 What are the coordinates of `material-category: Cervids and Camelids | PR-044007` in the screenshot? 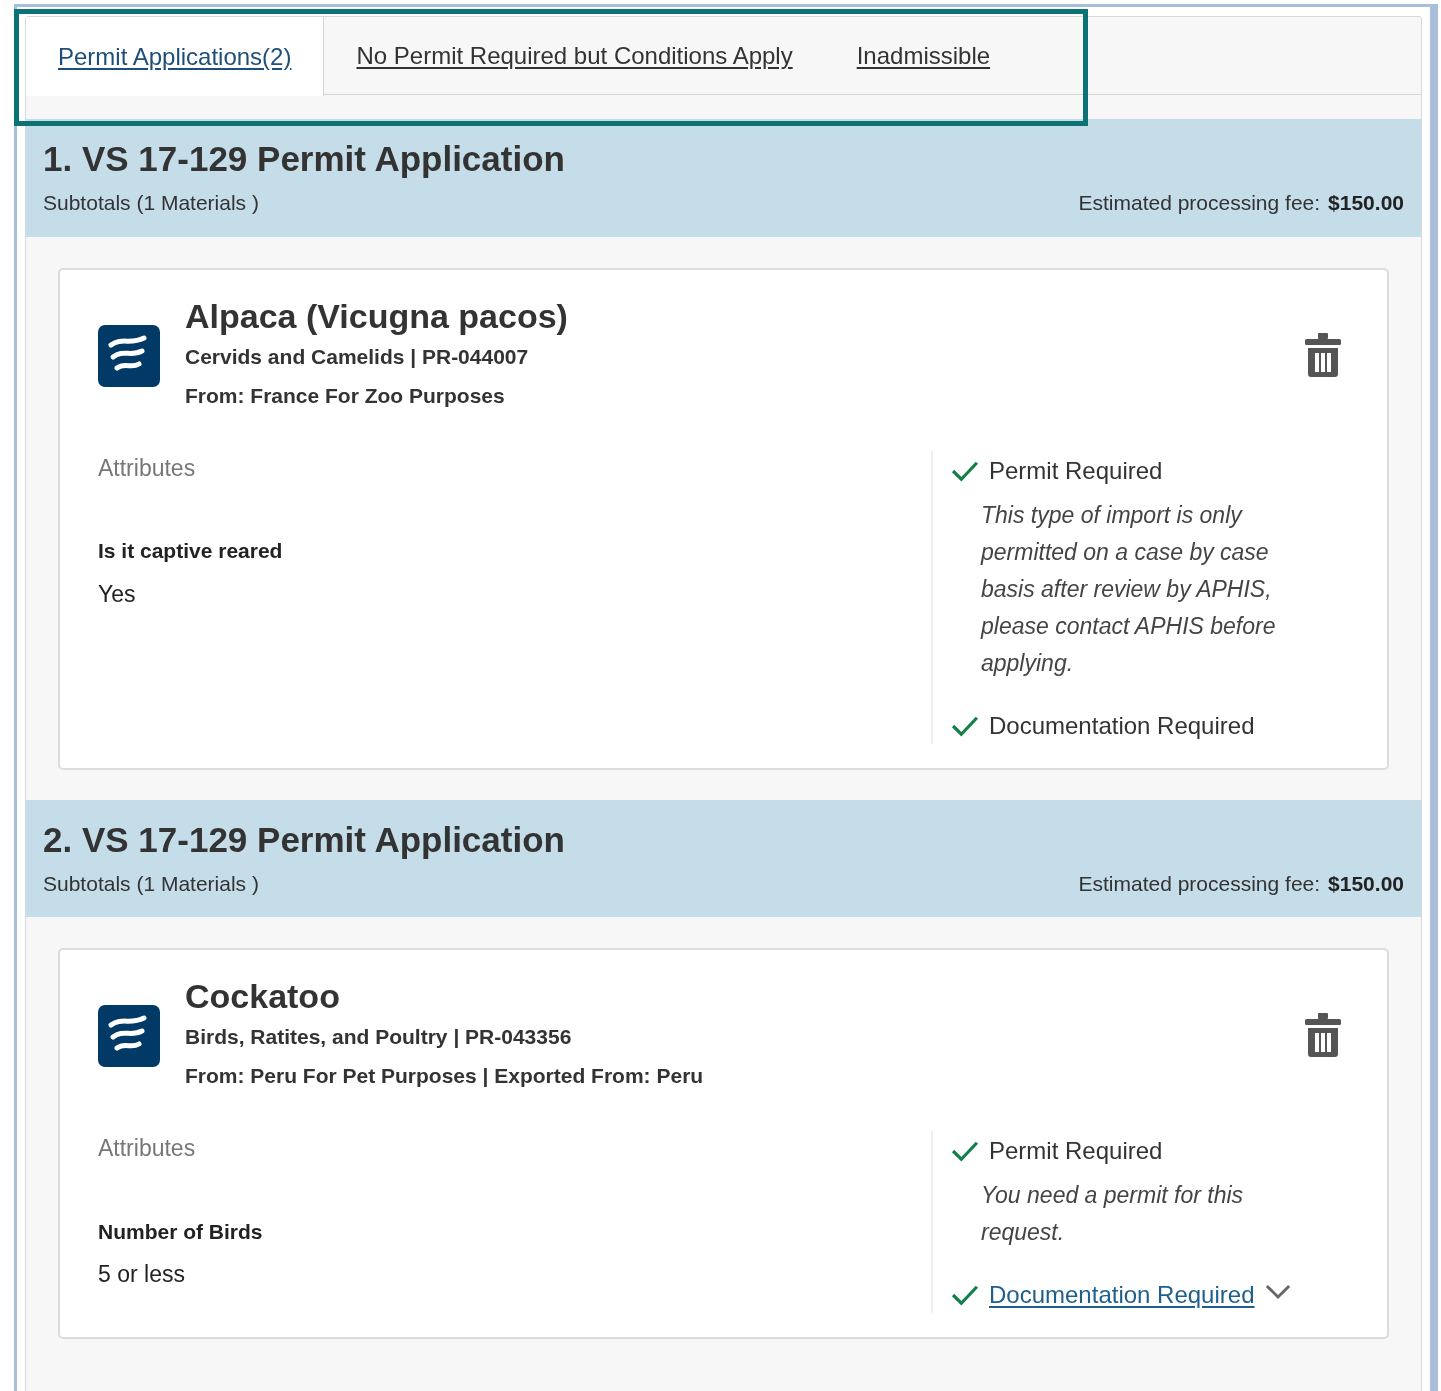 It's located at (357, 356).